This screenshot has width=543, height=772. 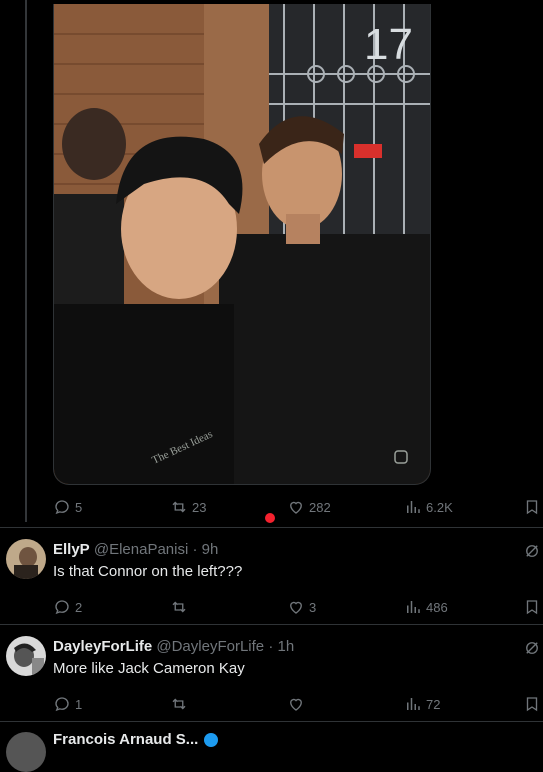 I want to click on repost-count: 23, so click(x=199, y=507).